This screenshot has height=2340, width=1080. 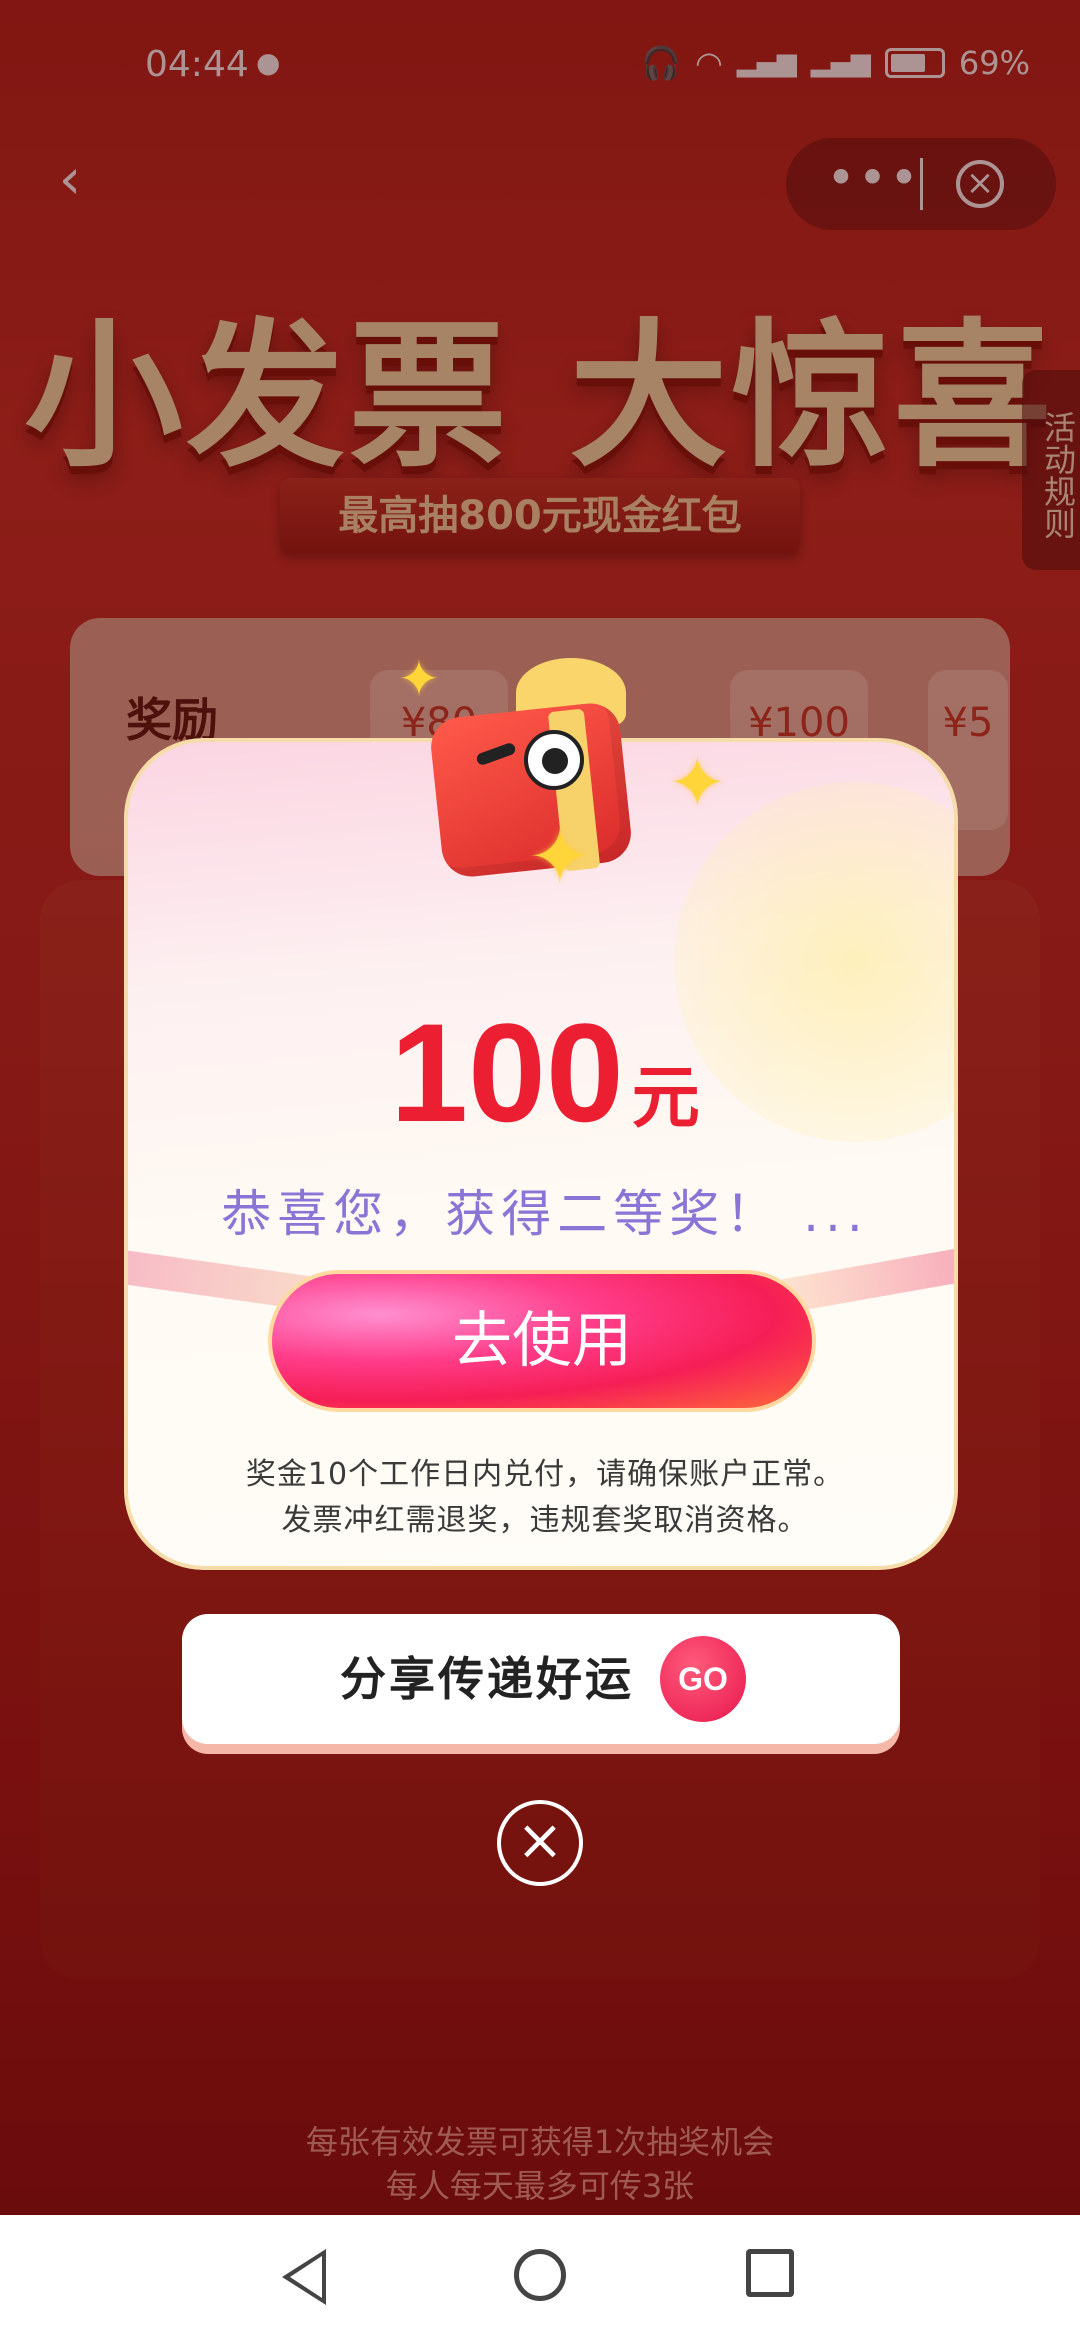 I want to click on gift-eye, so click(x=554, y=760).